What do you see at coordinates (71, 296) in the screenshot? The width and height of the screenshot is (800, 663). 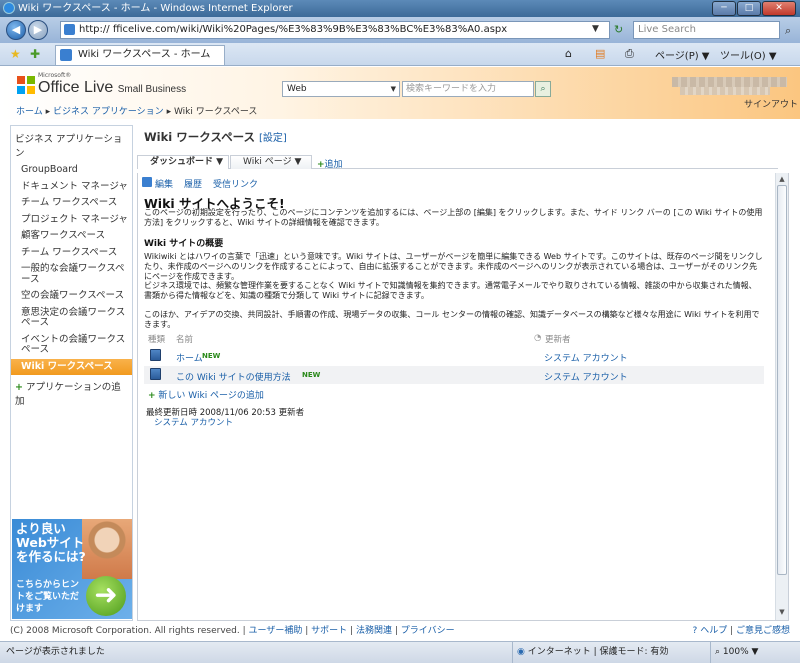 I see `sidebar-item-empty-meeting: 空の会議ワークスペース` at bounding box center [71, 296].